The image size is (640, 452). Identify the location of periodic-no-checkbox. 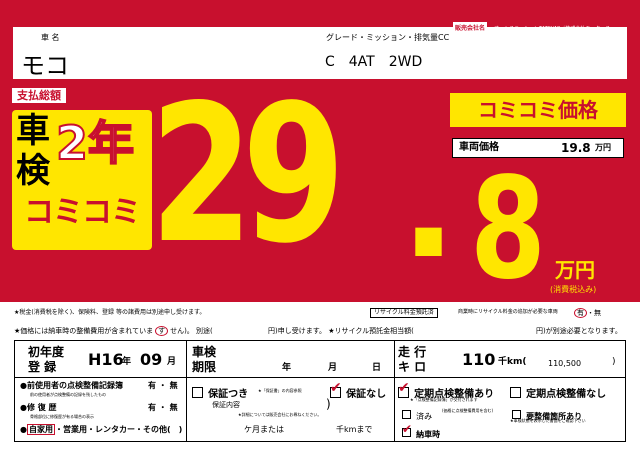
(515, 392).